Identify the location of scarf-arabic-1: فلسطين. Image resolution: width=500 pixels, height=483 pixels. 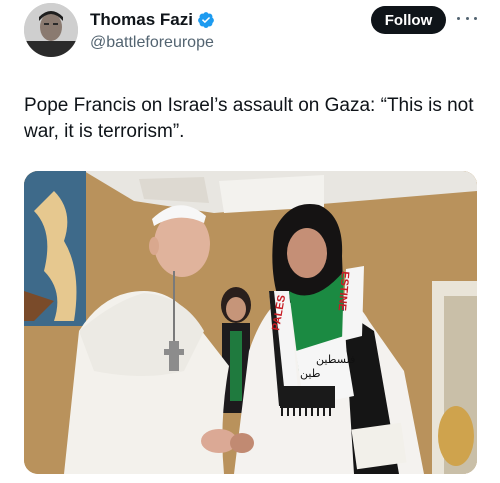
(335, 359).